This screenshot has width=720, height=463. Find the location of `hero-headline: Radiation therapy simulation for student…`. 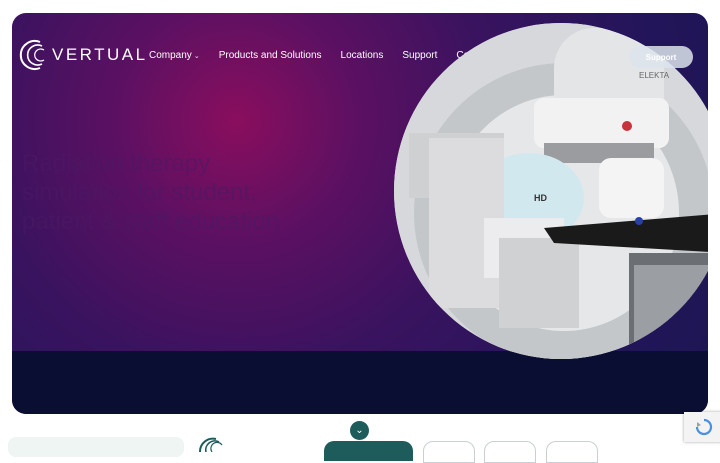

hero-headline: Radiation therapy simulation for student… is located at coordinates (151, 192).